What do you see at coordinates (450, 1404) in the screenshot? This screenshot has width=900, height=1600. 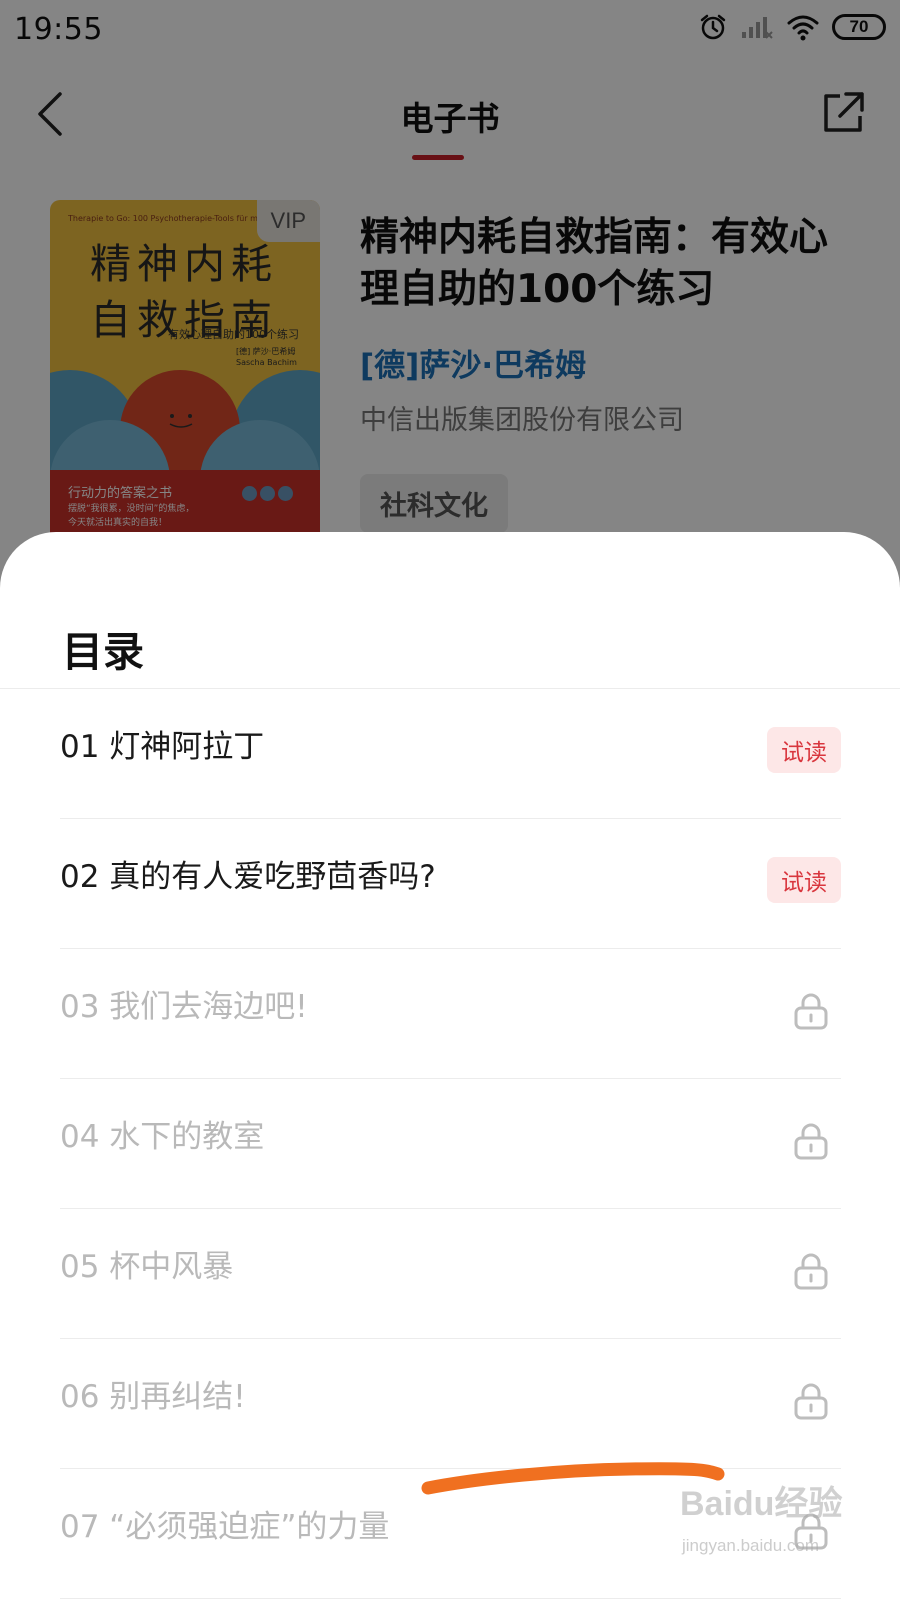 I see `toc-item: 06 别再纠结!` at bounding box center [450, 1404].